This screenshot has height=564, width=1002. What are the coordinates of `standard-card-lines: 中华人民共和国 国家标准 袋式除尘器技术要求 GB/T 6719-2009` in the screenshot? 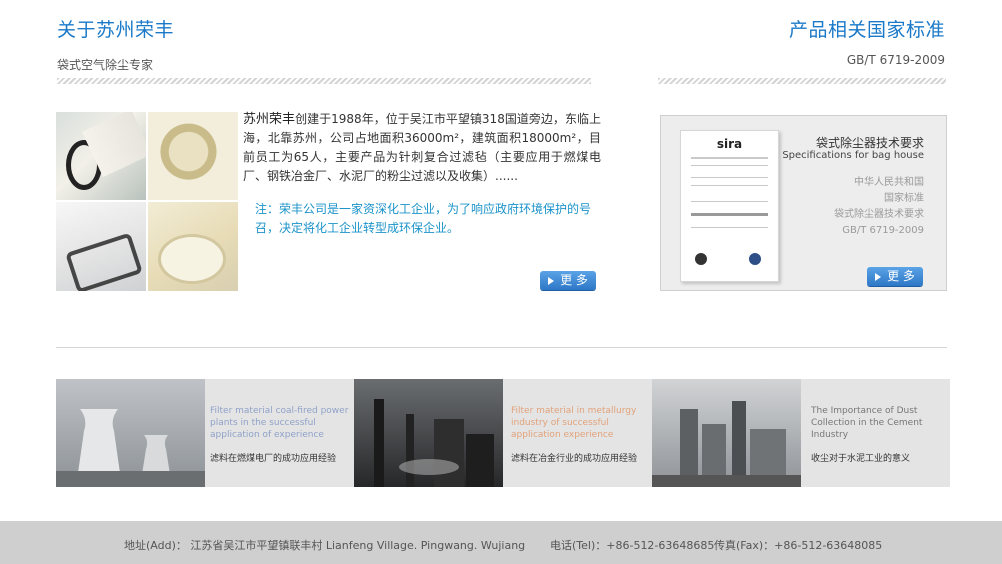 It's located at (879, 207).